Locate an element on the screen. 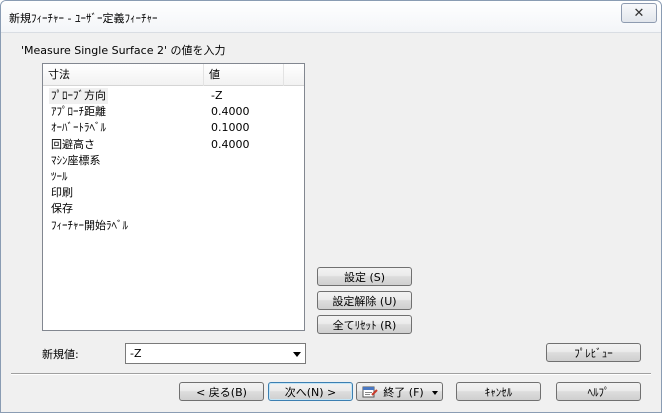 The image size is (662, 413). table-row: ﾂｰﾙ is located at coordinates (173, 177).